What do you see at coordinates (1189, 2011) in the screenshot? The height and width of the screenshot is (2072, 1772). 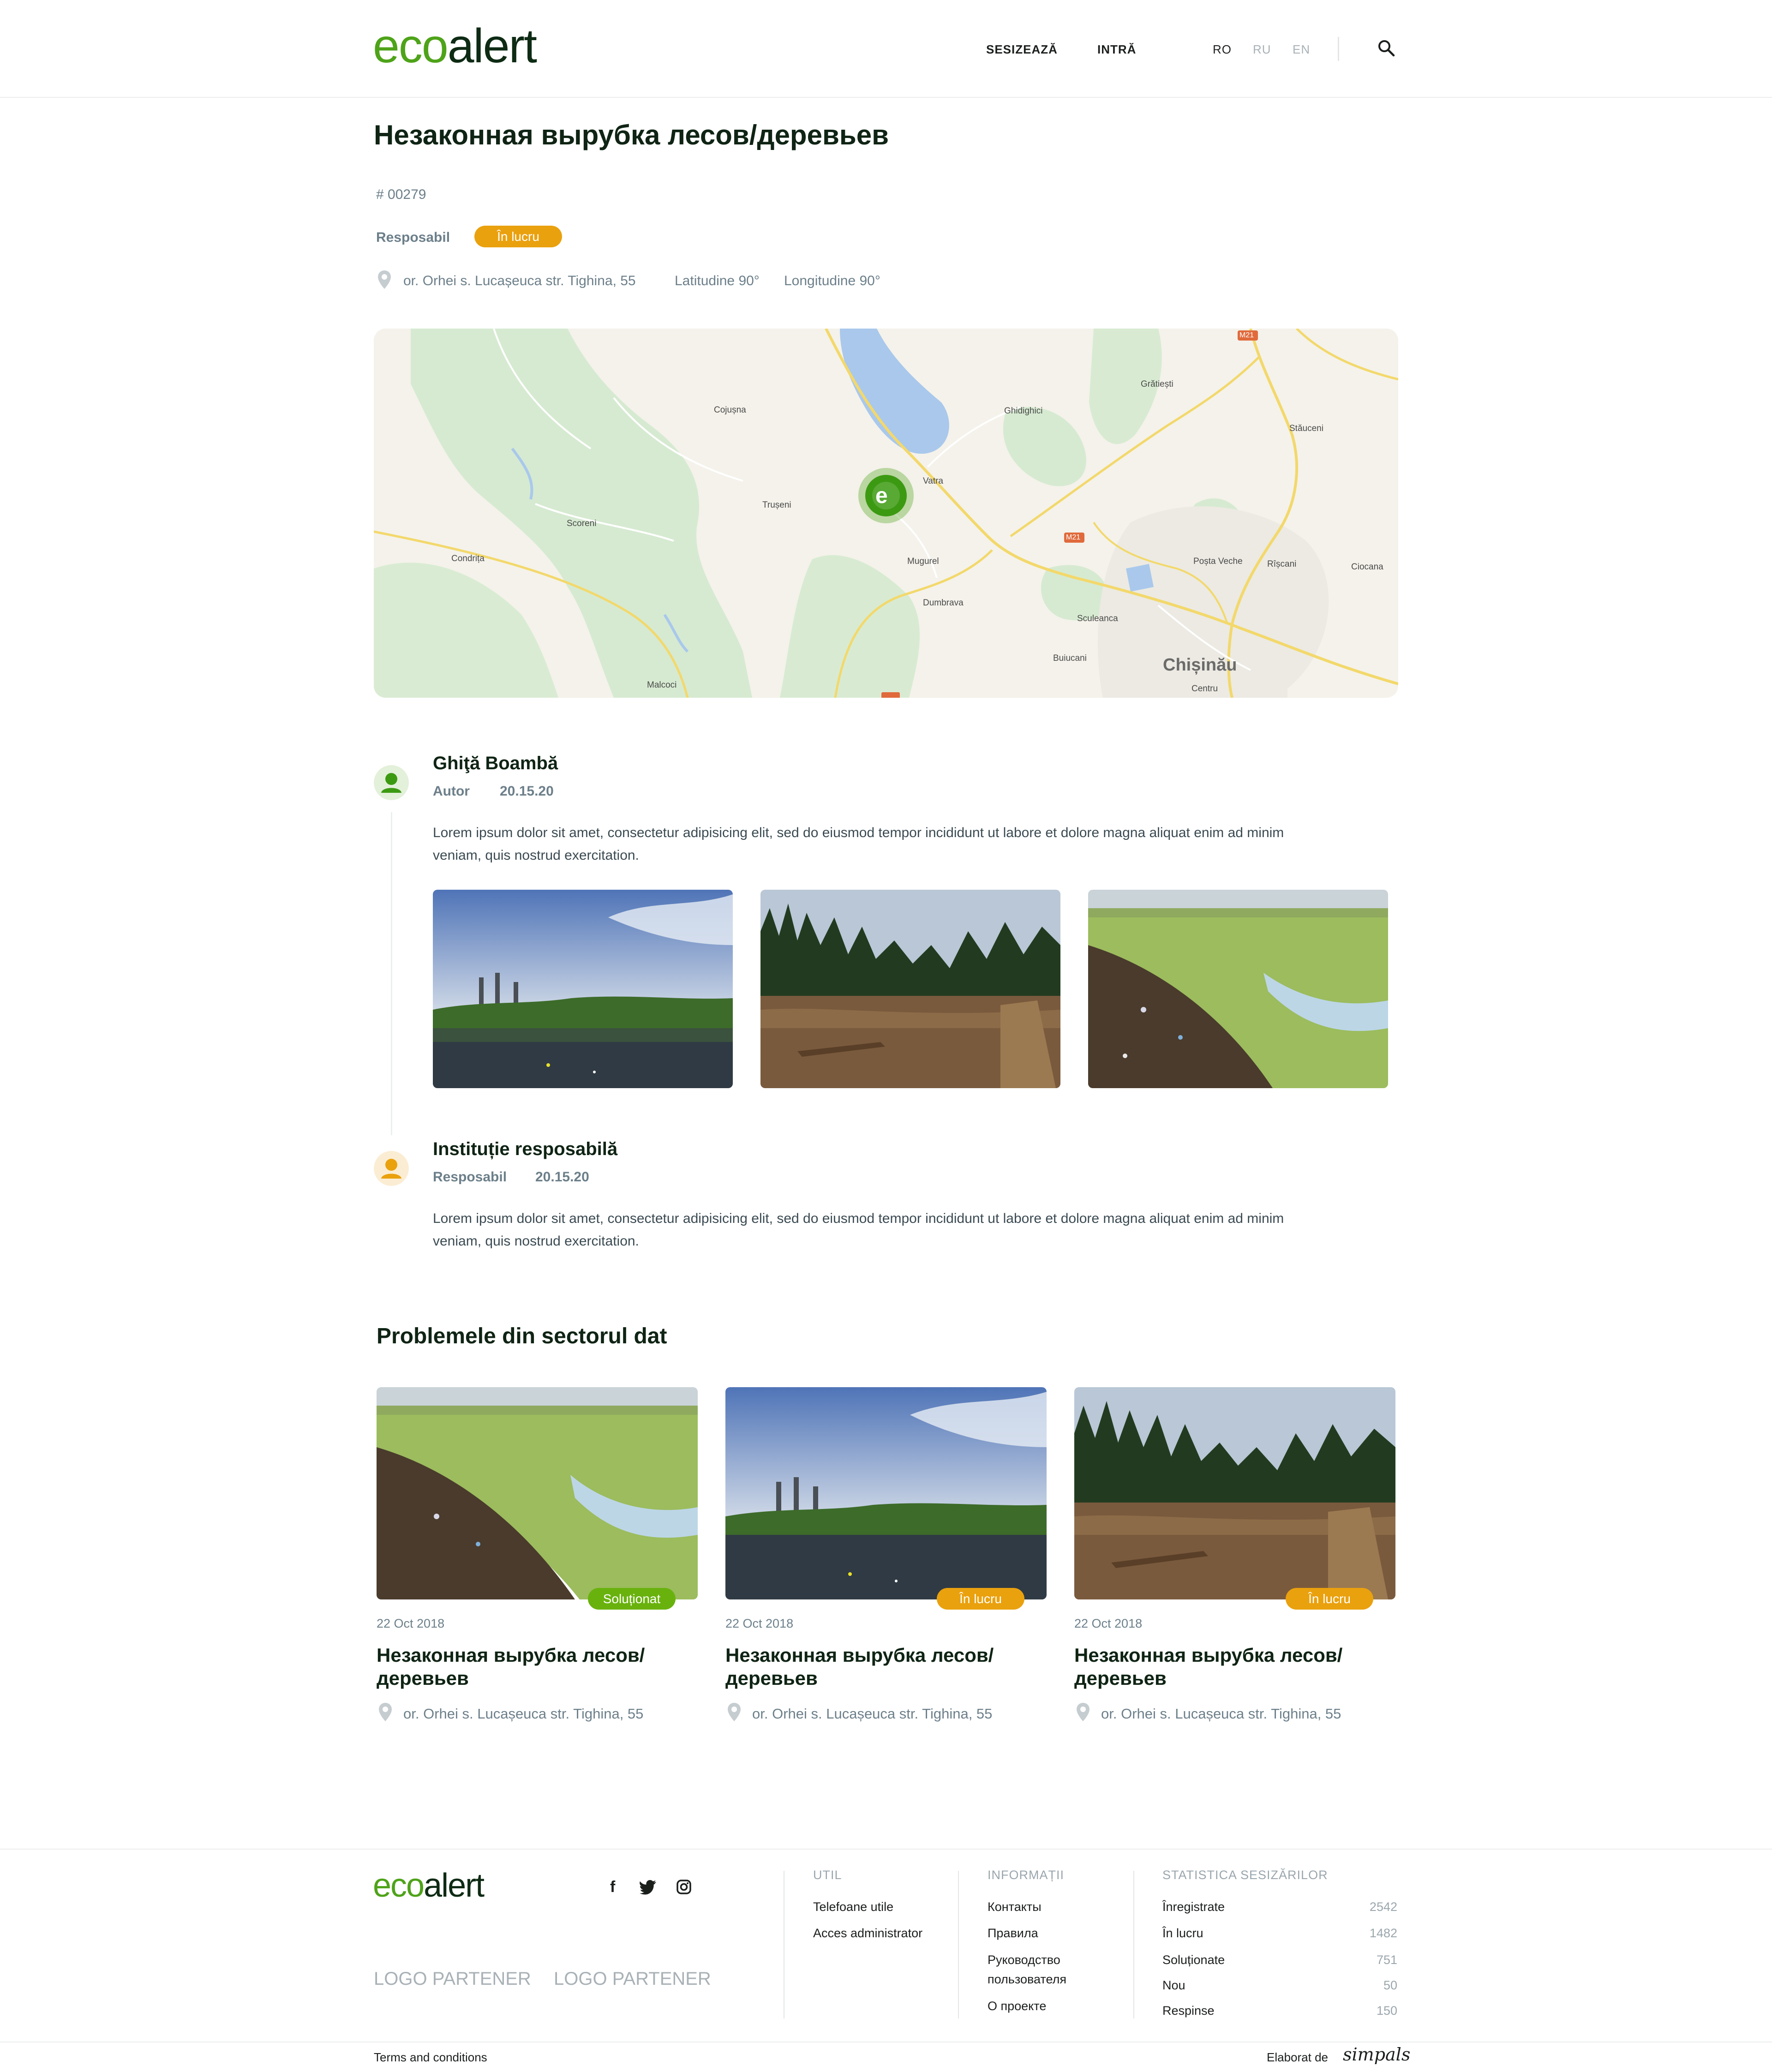 I see `stat-label: Respinse` at bounding box center [1189, 2011].